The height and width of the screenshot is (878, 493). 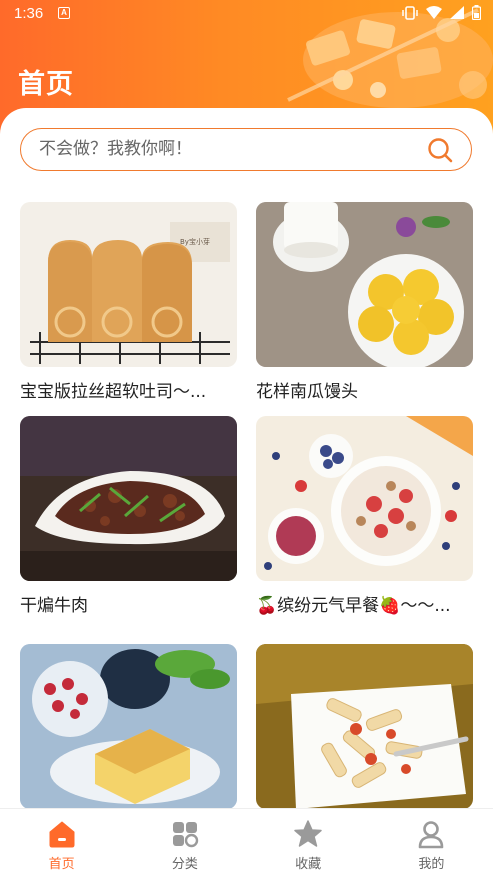 I want to click on tab-favorites-label: 收藏, so click(x=308, y=864).